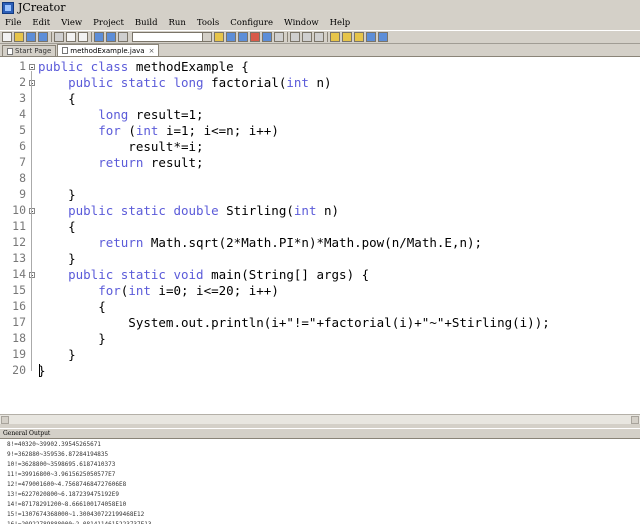 Image resolution: width=640 pixels, height=524 pixels. I want to click on menu-tools: Tools, so click(208, 23).